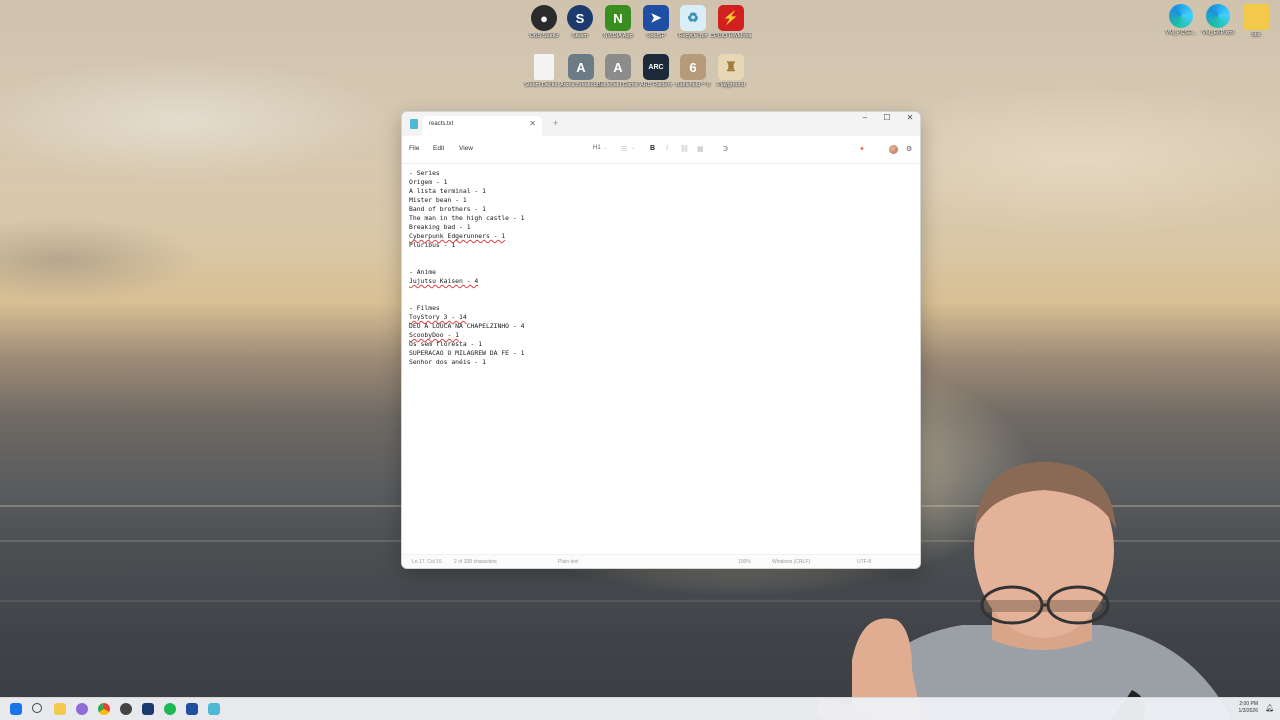 Image resolution: width=1280 pixels, height=720 pixels. What do you see at coordinates (441, 124) in the screenshot?
I see `tab-title: reacts.txt` at bounding box center [441, 124].